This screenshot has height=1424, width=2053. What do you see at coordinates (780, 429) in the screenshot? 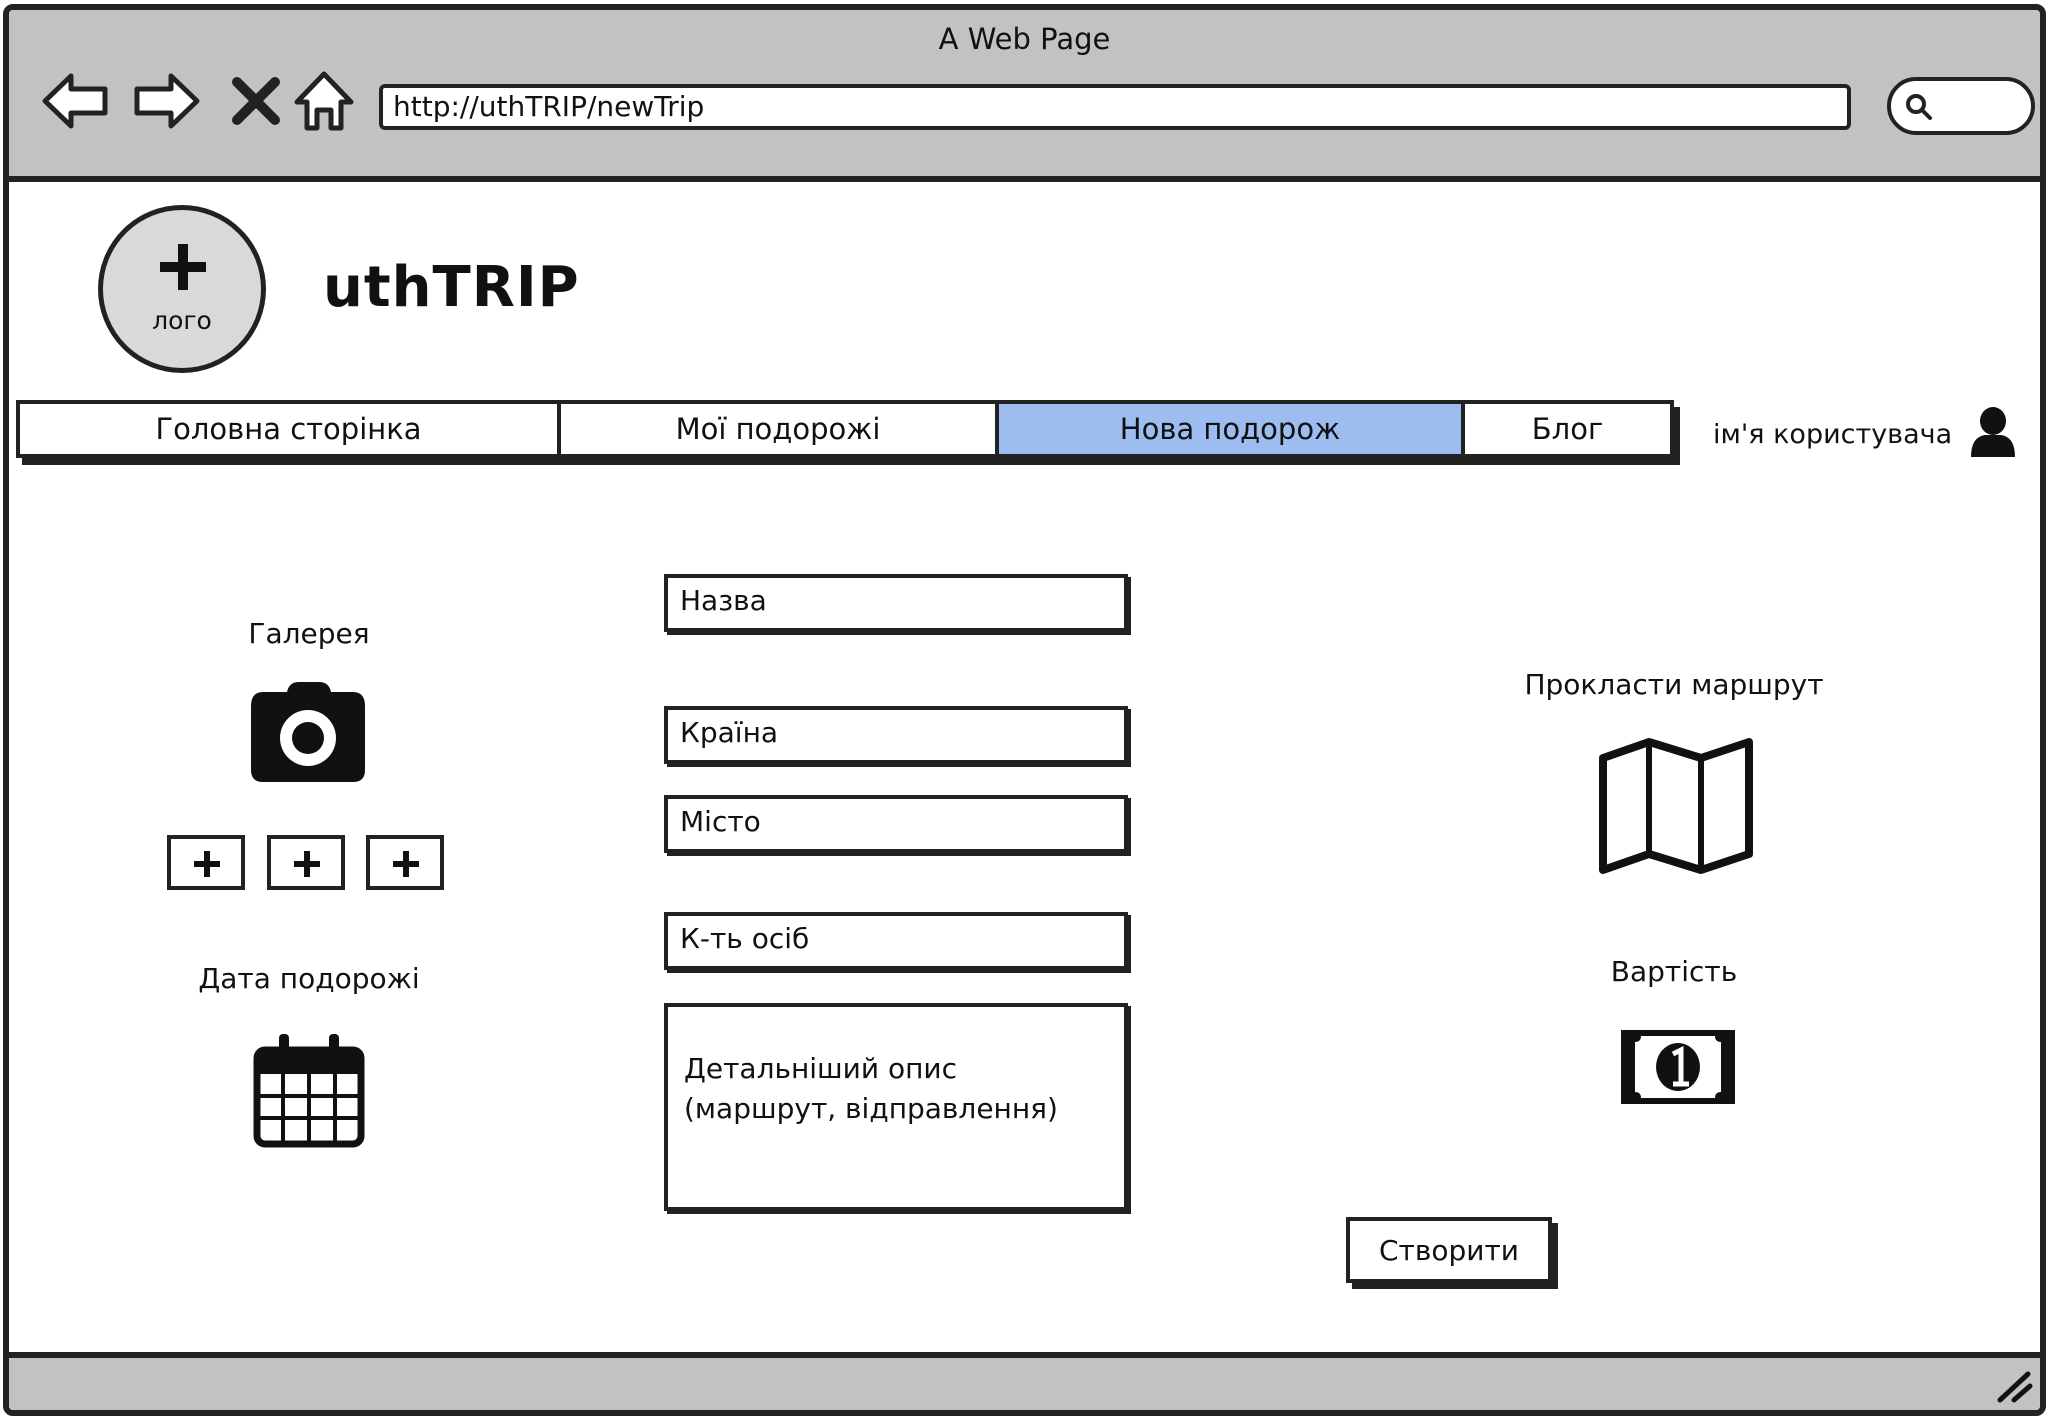
I see `tab-my-trips: Мої подорожі` at bounding box center [780, 429].